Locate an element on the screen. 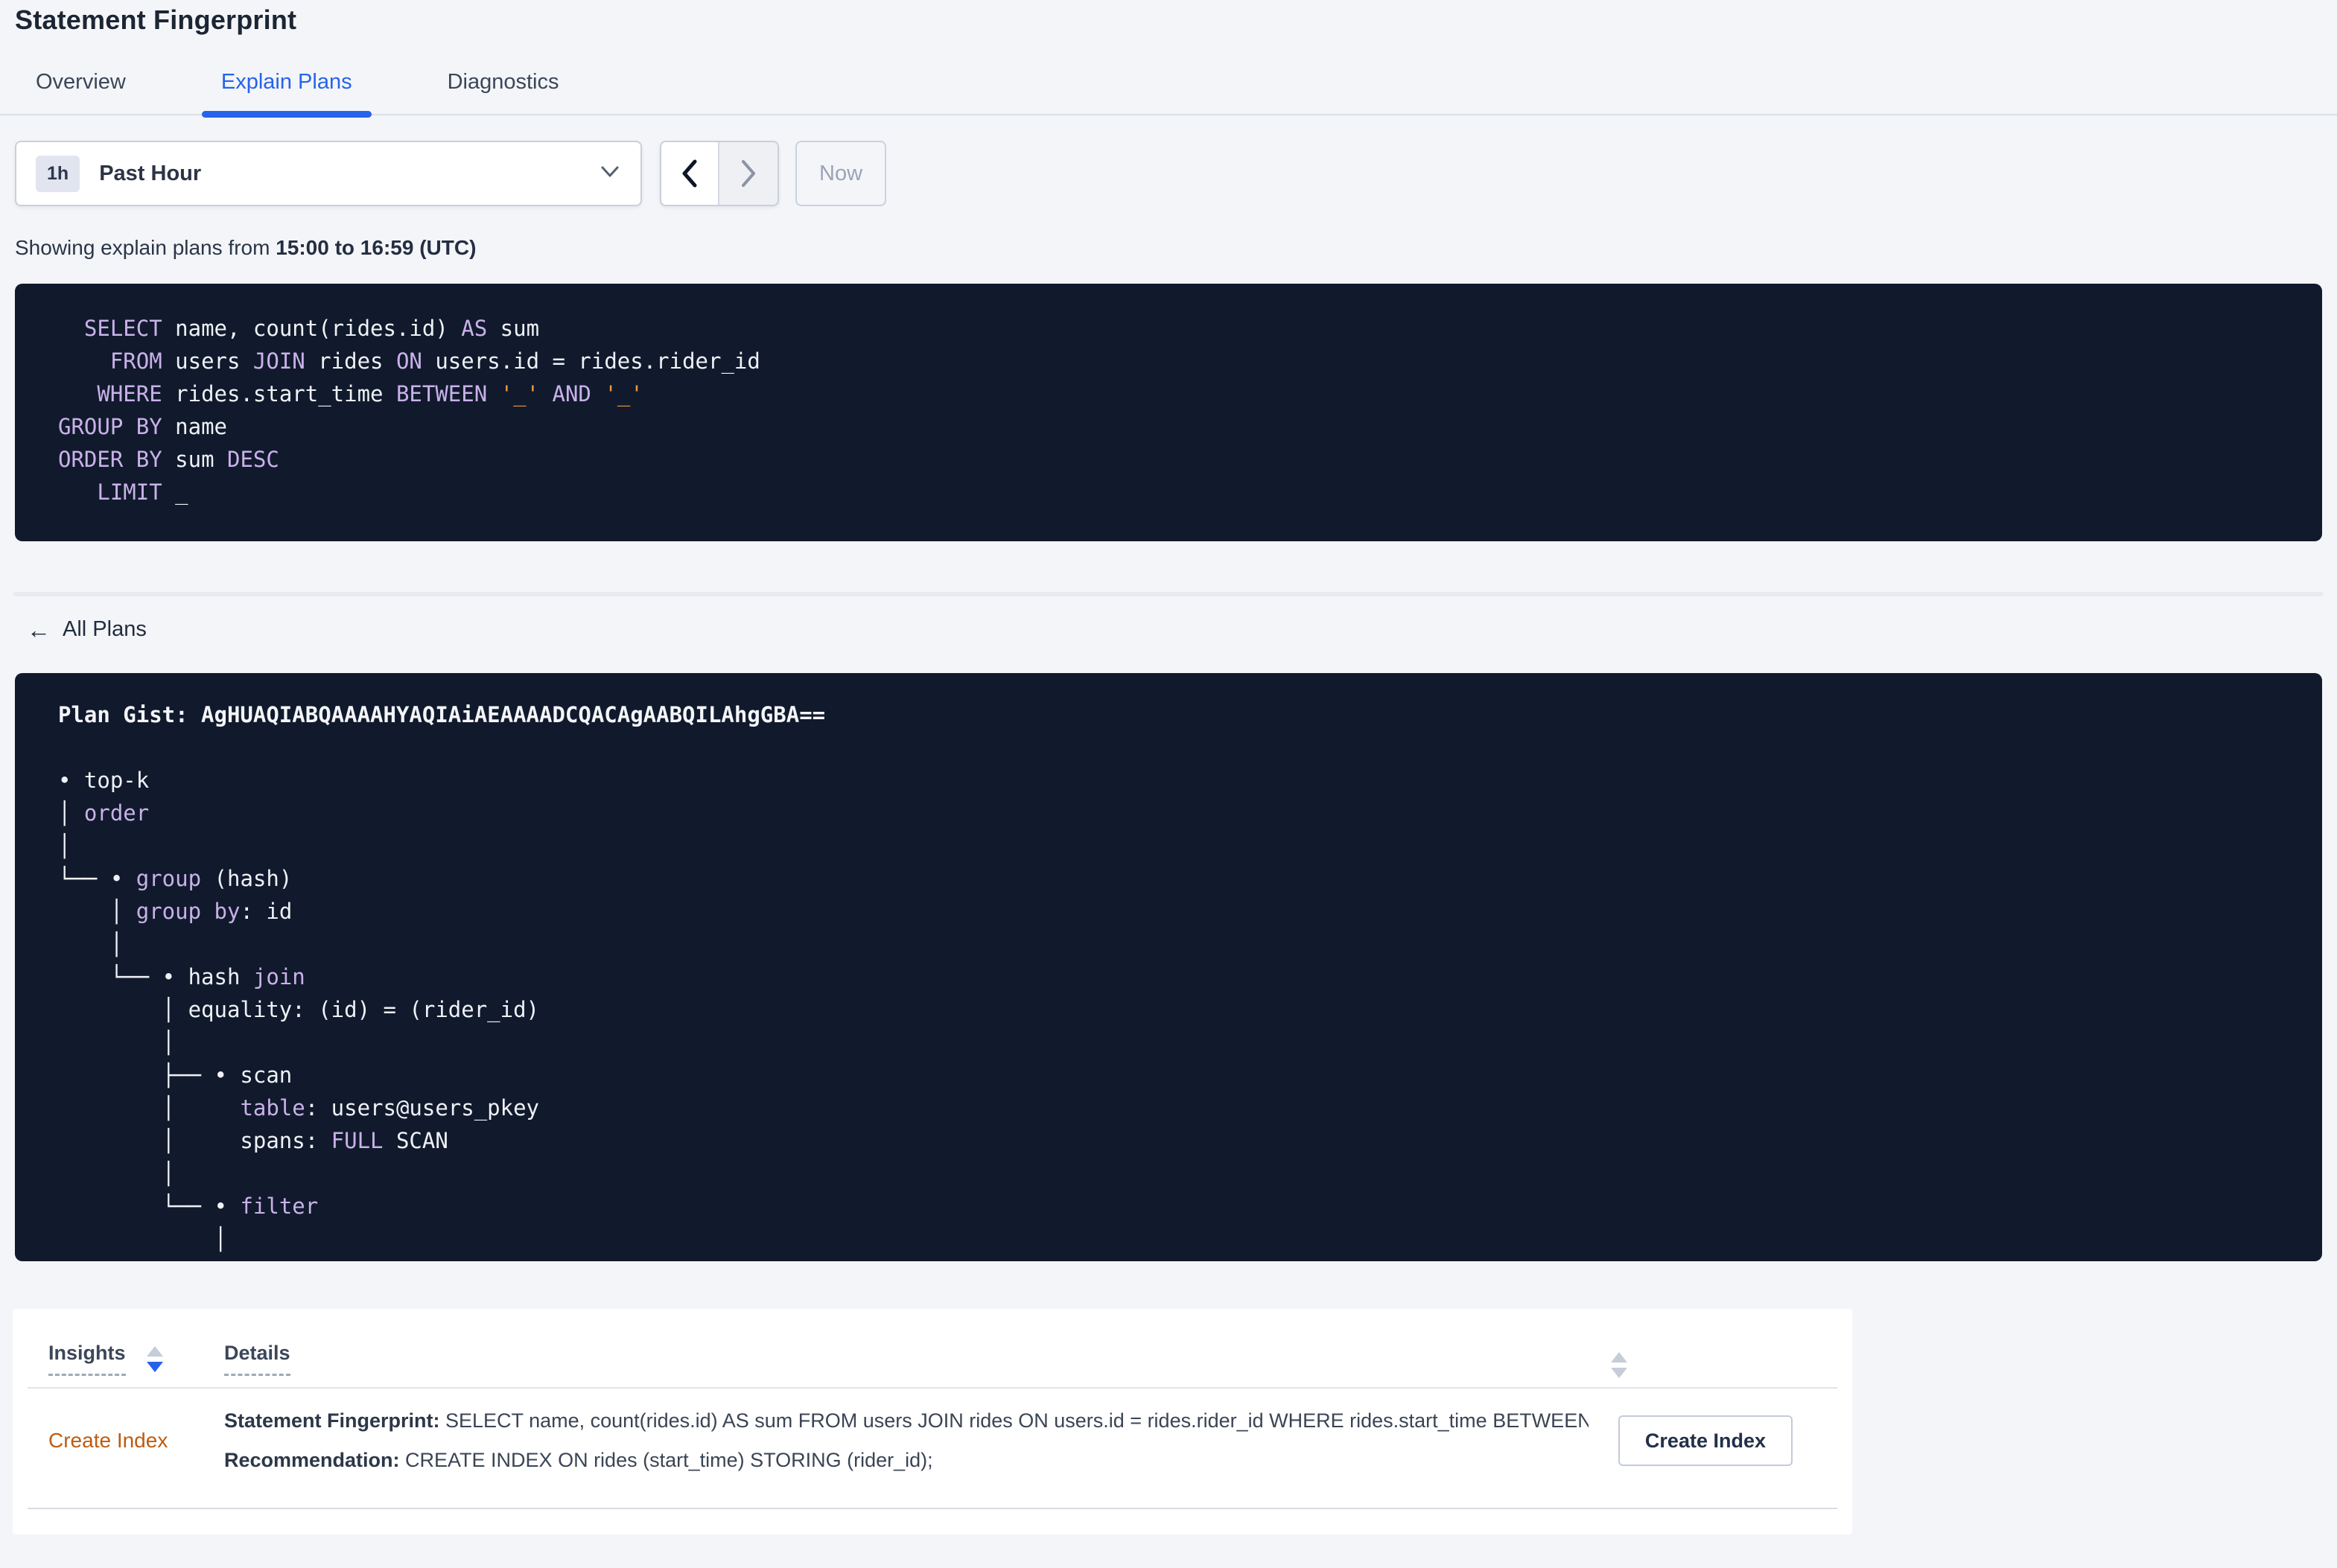 This screenshot has width=2337, height=1568. all-plans-back-link: All Plans is located at coordinates (87, 629).